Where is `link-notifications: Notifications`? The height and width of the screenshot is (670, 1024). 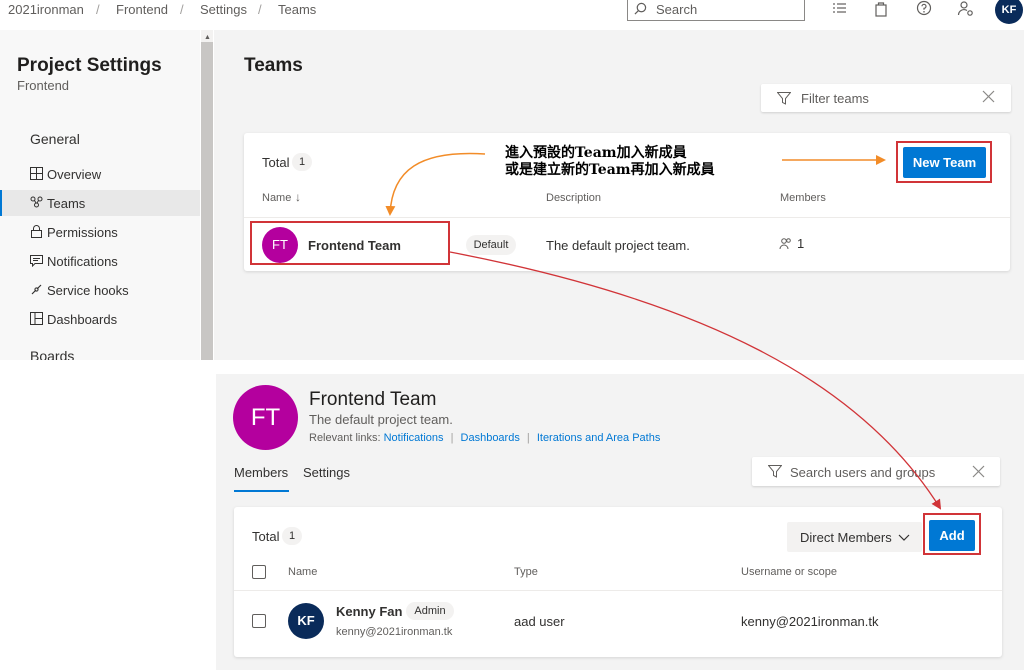 link-notifications: Notifications is located at coordinates (414, 438).